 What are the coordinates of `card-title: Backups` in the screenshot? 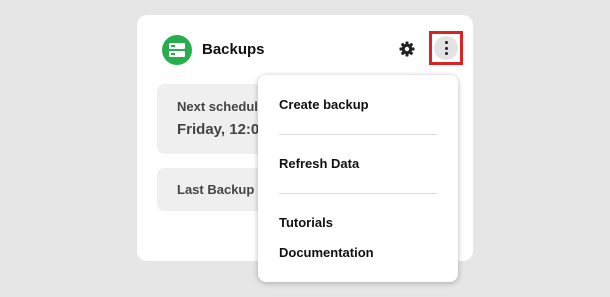 It's located at (233, 49).